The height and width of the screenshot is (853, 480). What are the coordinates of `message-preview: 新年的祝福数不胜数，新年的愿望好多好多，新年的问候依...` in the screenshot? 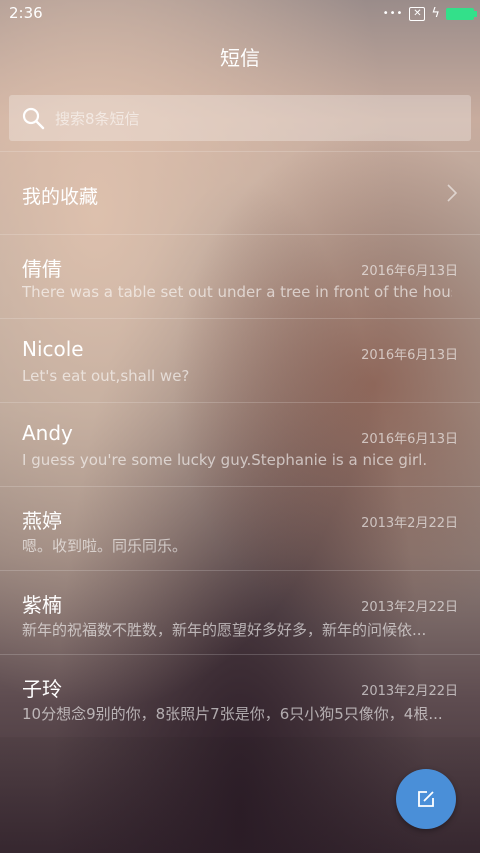 It's located at (224, 630).